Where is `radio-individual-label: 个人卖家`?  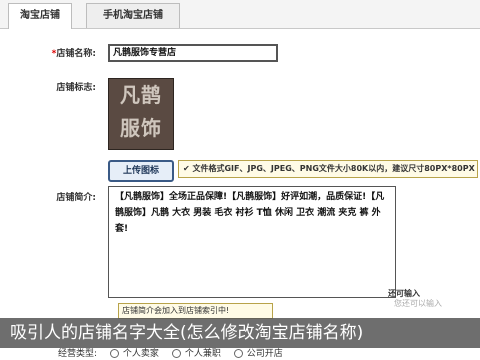
radio-individual-label: 个人卖家 is located at coordinates (140, 354).